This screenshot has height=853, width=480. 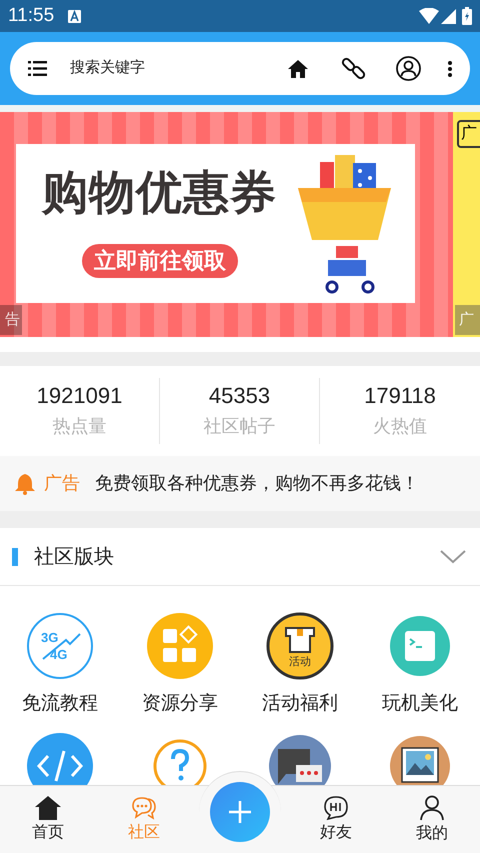 What do you see at coordinates (467, 16) in the screenshot?
I see `battery-icon` at bounding box center [467, 16].